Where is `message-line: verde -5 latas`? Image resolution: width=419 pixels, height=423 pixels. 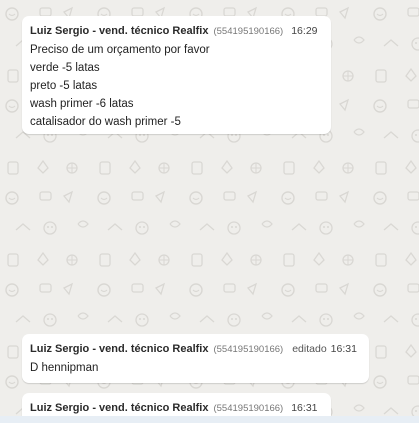
message-line: verde -5 latas is located at coordinates (65, 68).